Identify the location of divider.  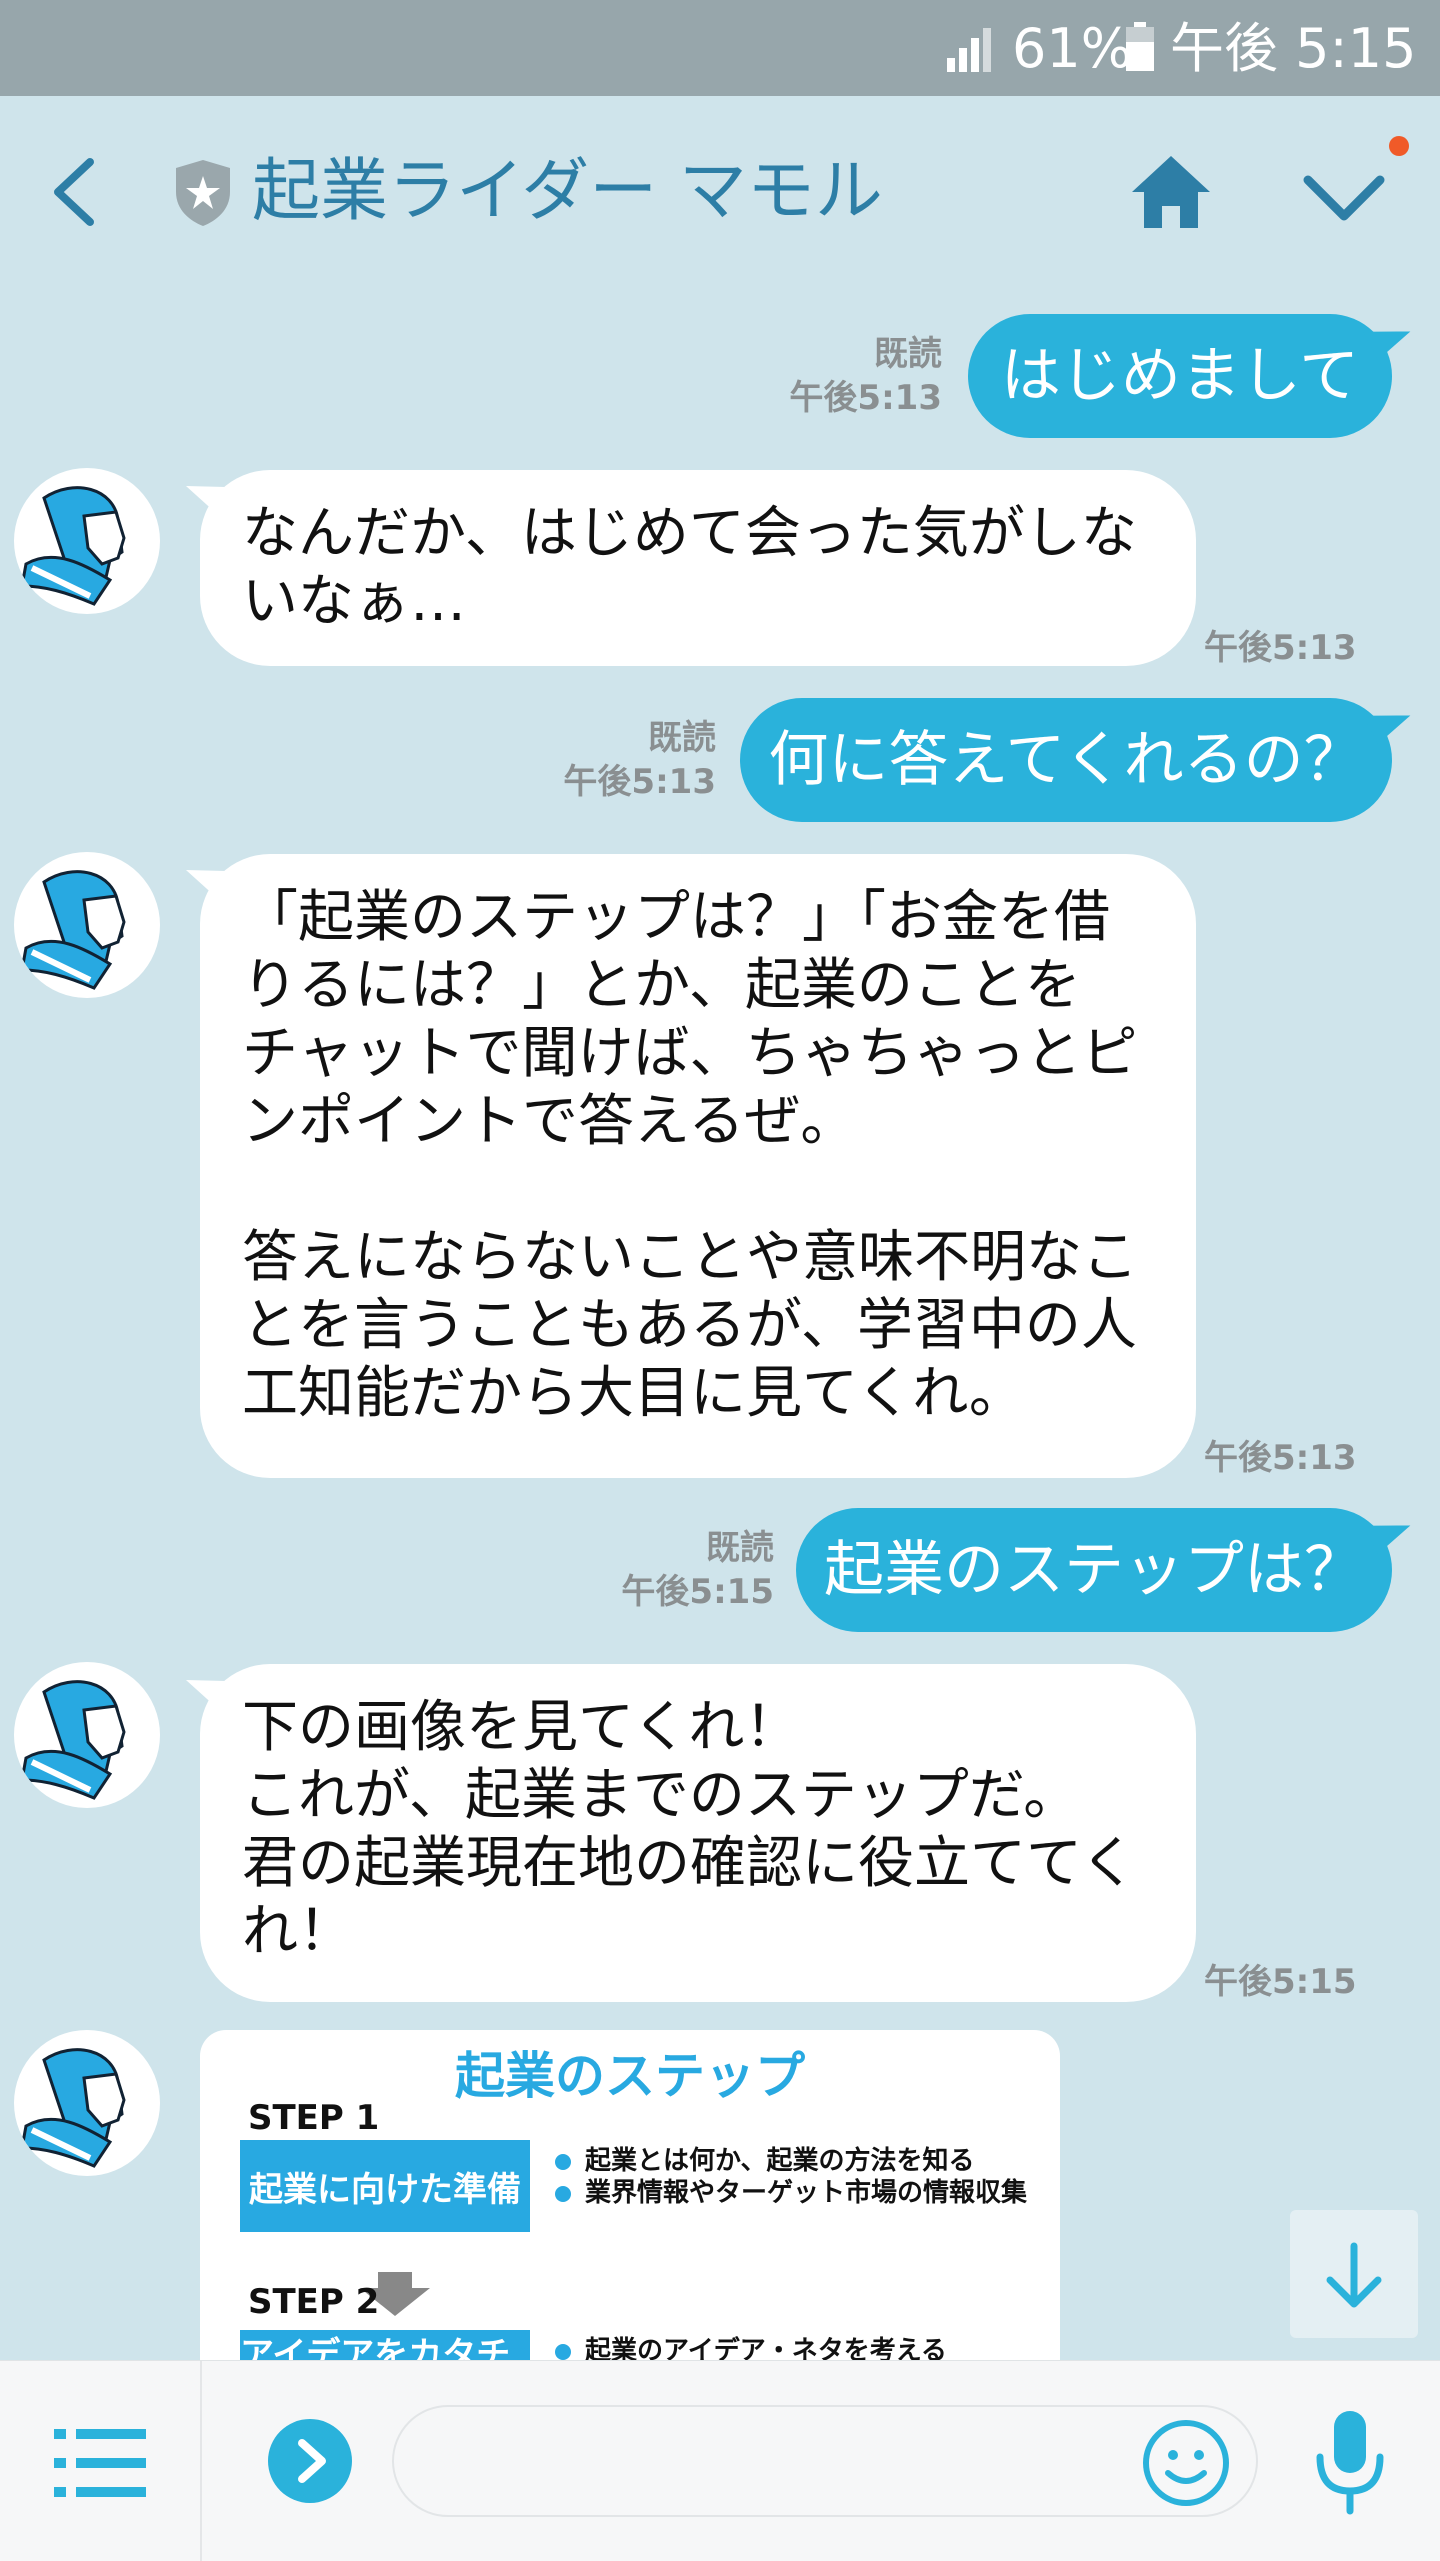
(201, 2461).